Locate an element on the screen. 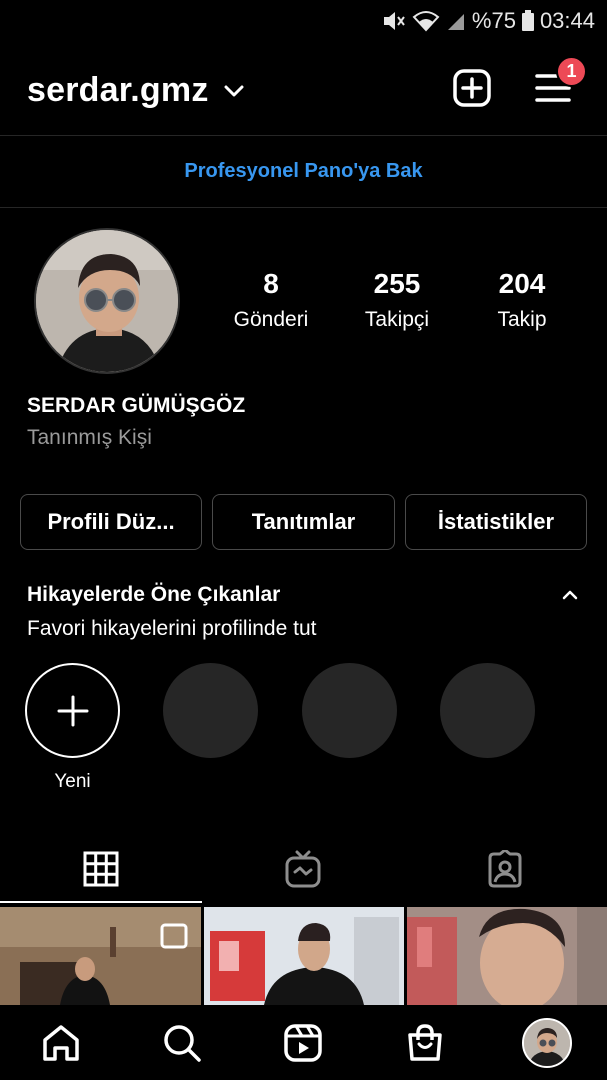  status-icons: %75 03:44 is located at coordinates (488, 21).